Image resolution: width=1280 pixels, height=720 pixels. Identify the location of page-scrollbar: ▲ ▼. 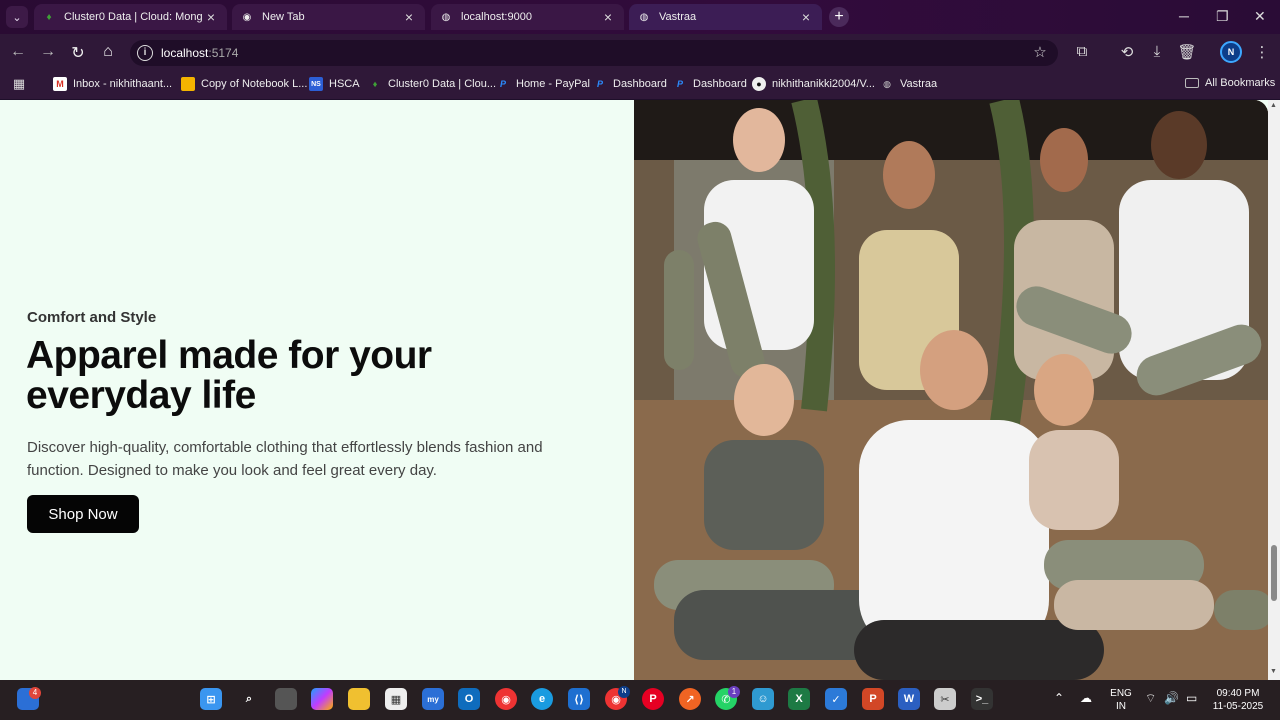
(1274, 390).